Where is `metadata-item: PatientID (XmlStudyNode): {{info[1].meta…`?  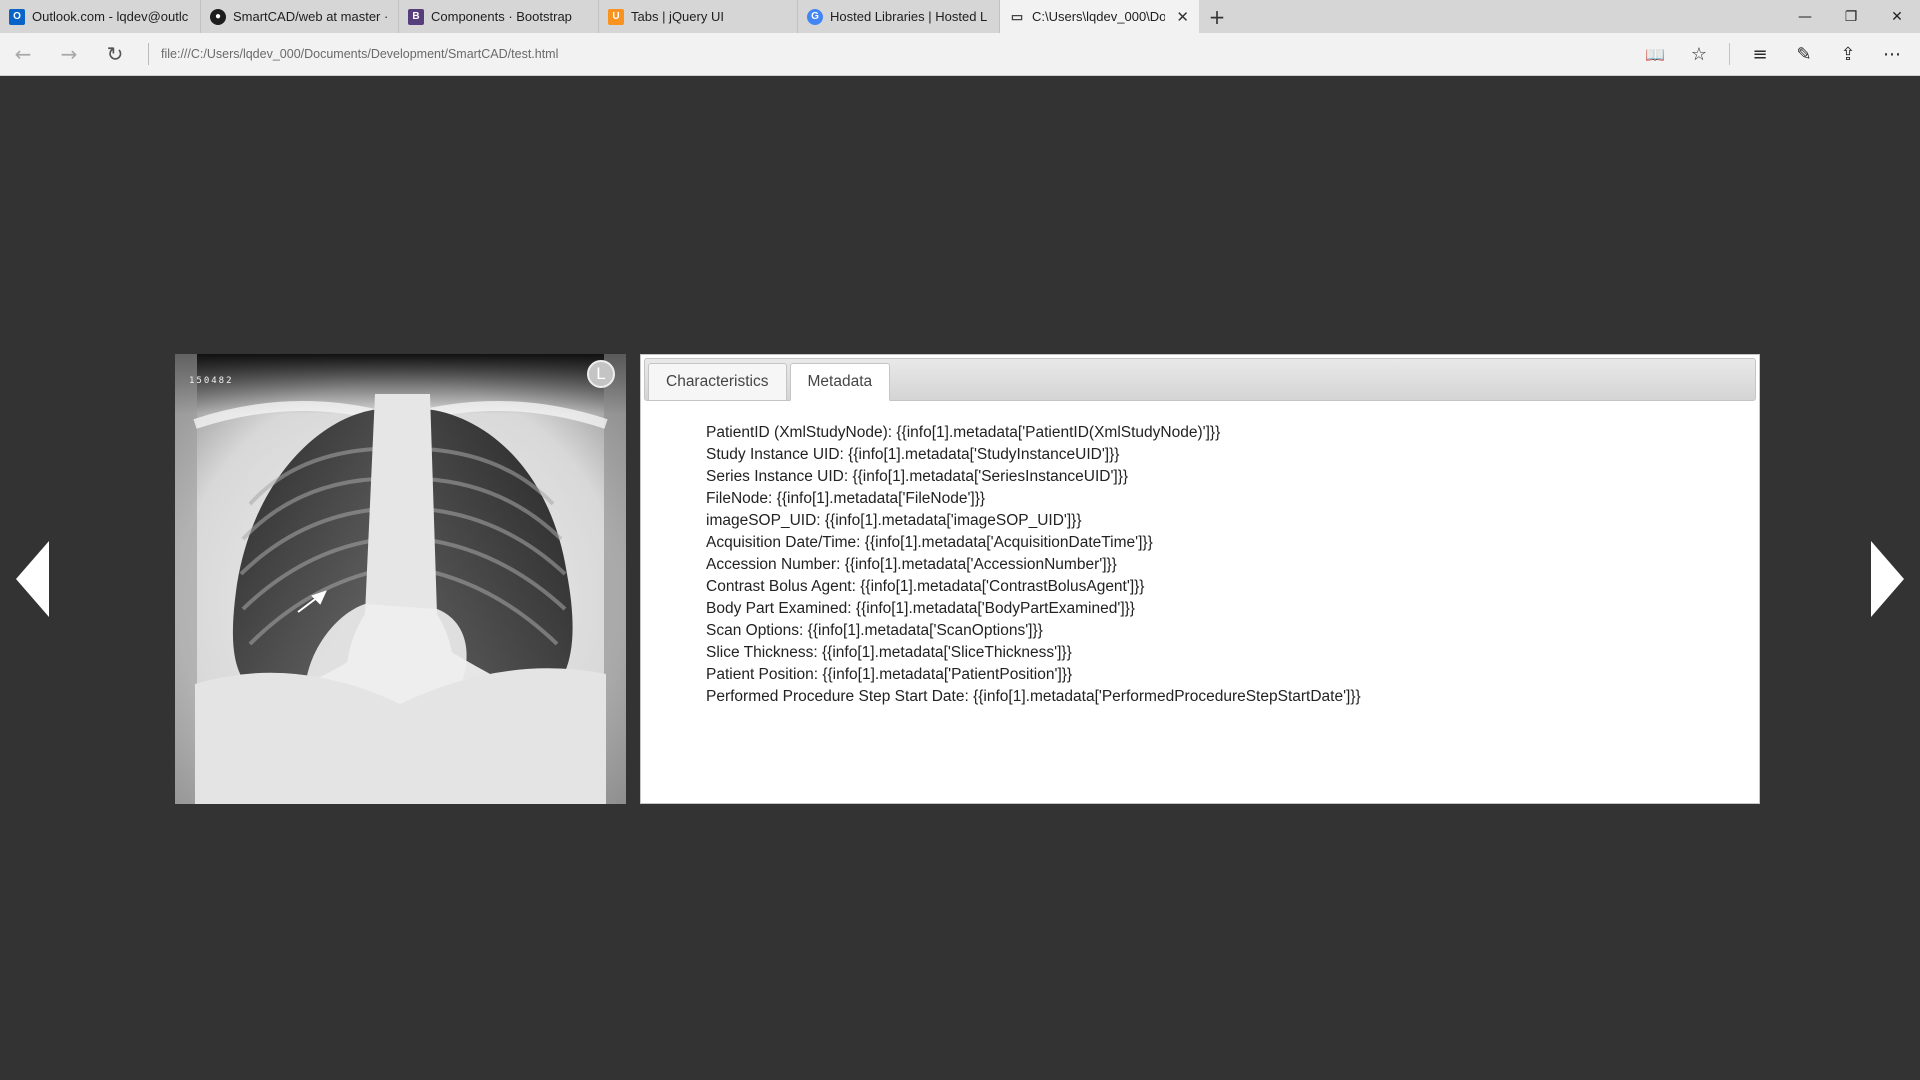
metadata-item: PatientID (XmlStudyNode): {{info[1].meta… is located at coordinates (963, 432).